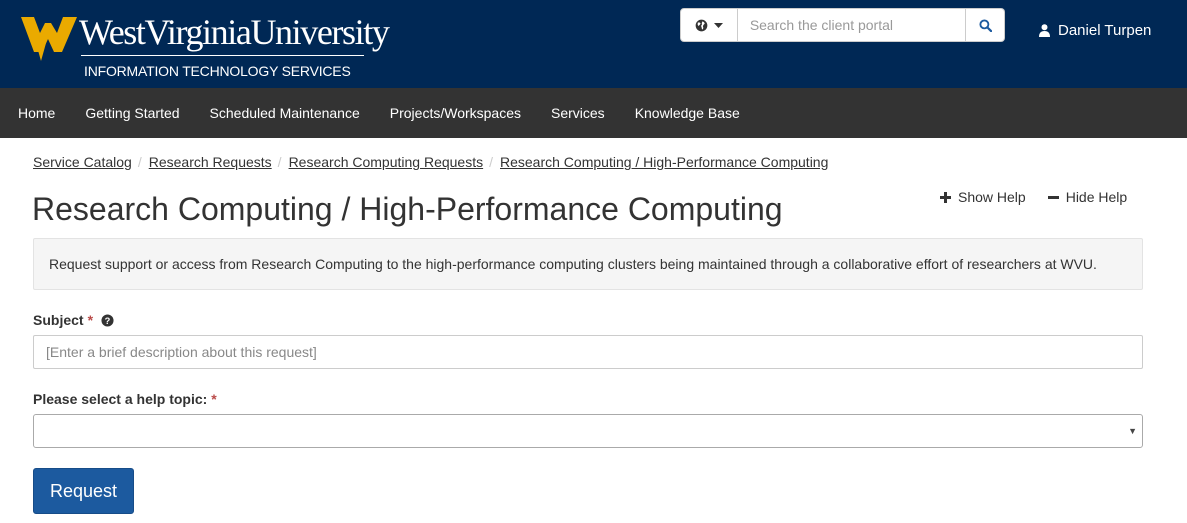  I want to click on breadcrumb-research-computing-requests: Research Computing Requests, so click(386, 162).